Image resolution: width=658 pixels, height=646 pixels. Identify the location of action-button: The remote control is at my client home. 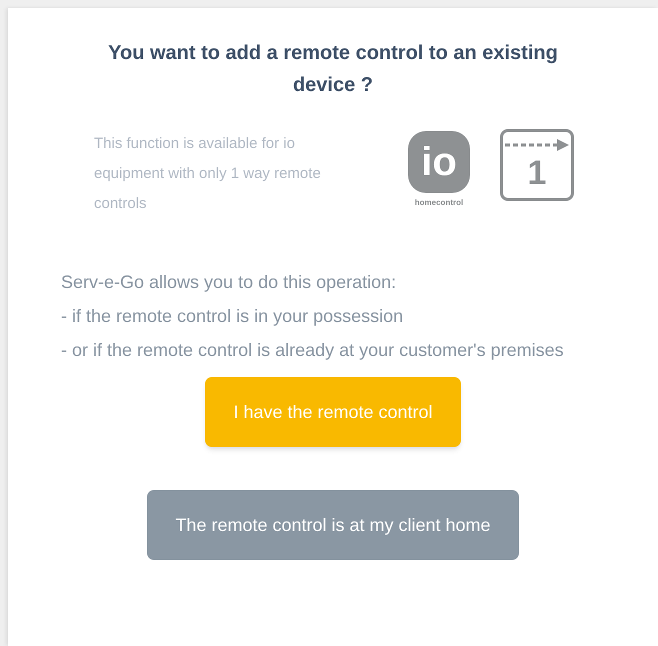
(333, 525).